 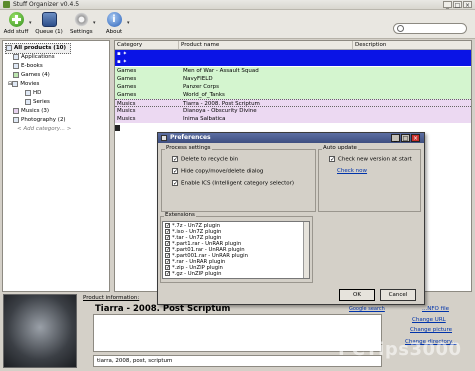 What do you see at coordinates (429, 320) in the screenshot?
I see `change-url-link: Change URL` at bounding box center [429, 320].